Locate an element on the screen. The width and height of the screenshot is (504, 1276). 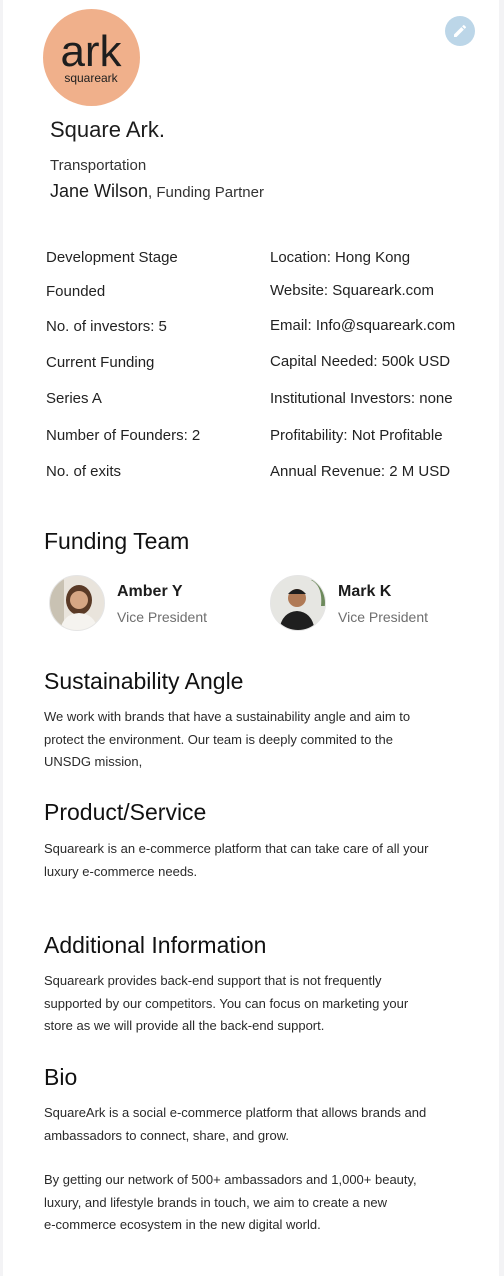
additional-info-title: Additional Information is located at coordinates (155, 945).